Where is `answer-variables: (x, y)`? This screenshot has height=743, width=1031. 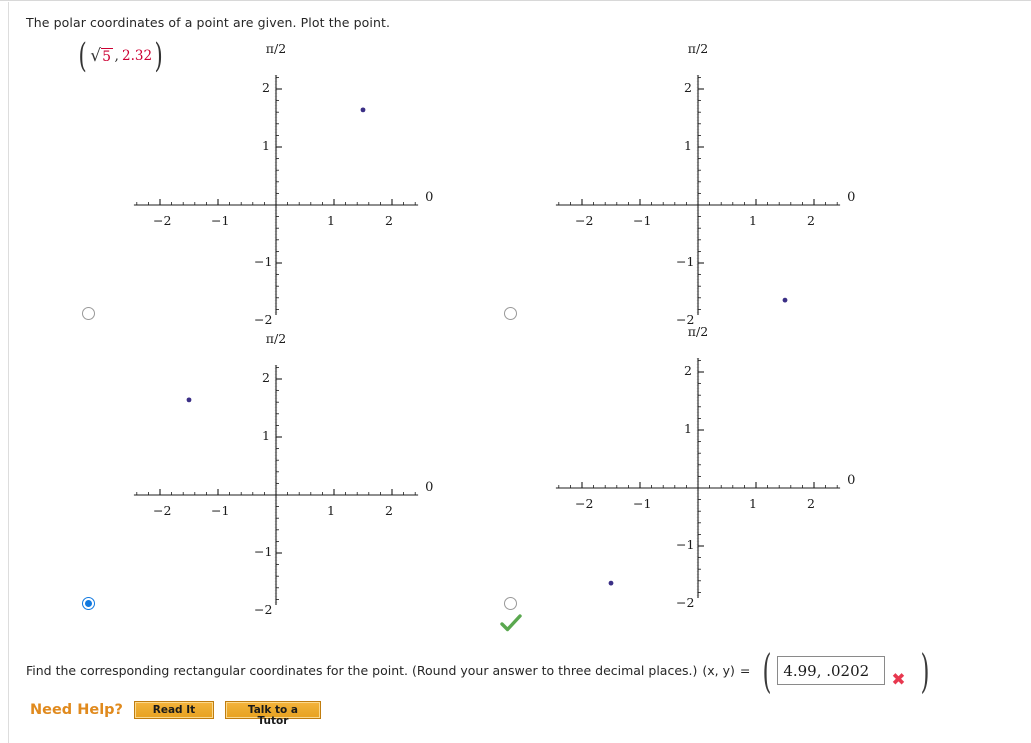
answer-variables: (x, y) is located at coordinates (718, 670).